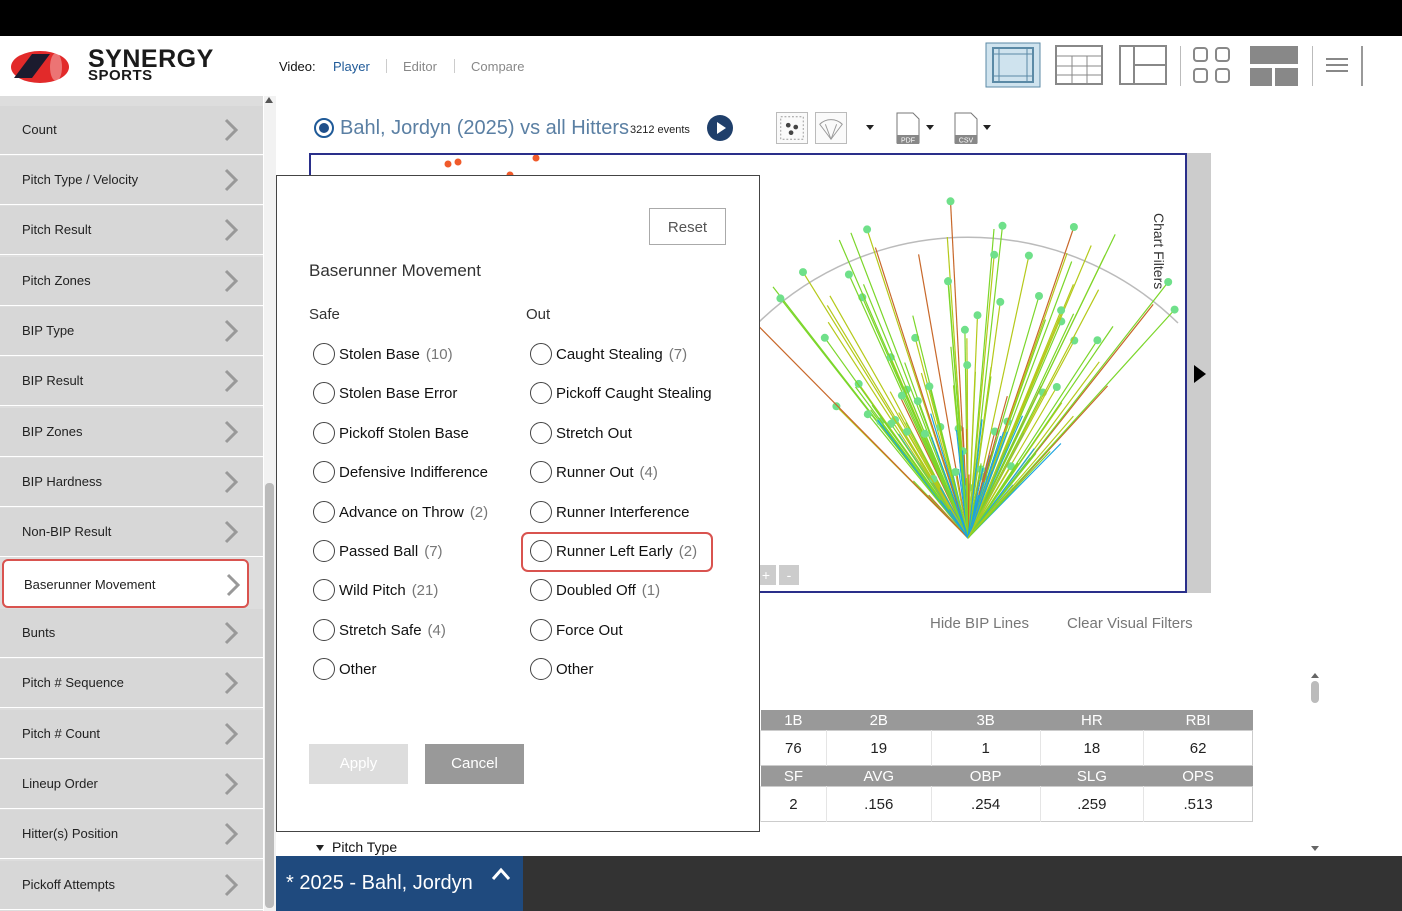 This screenshot has height=911, width=1402. I want to click on option-text: Caught Stealing (7), so click(621, 354).